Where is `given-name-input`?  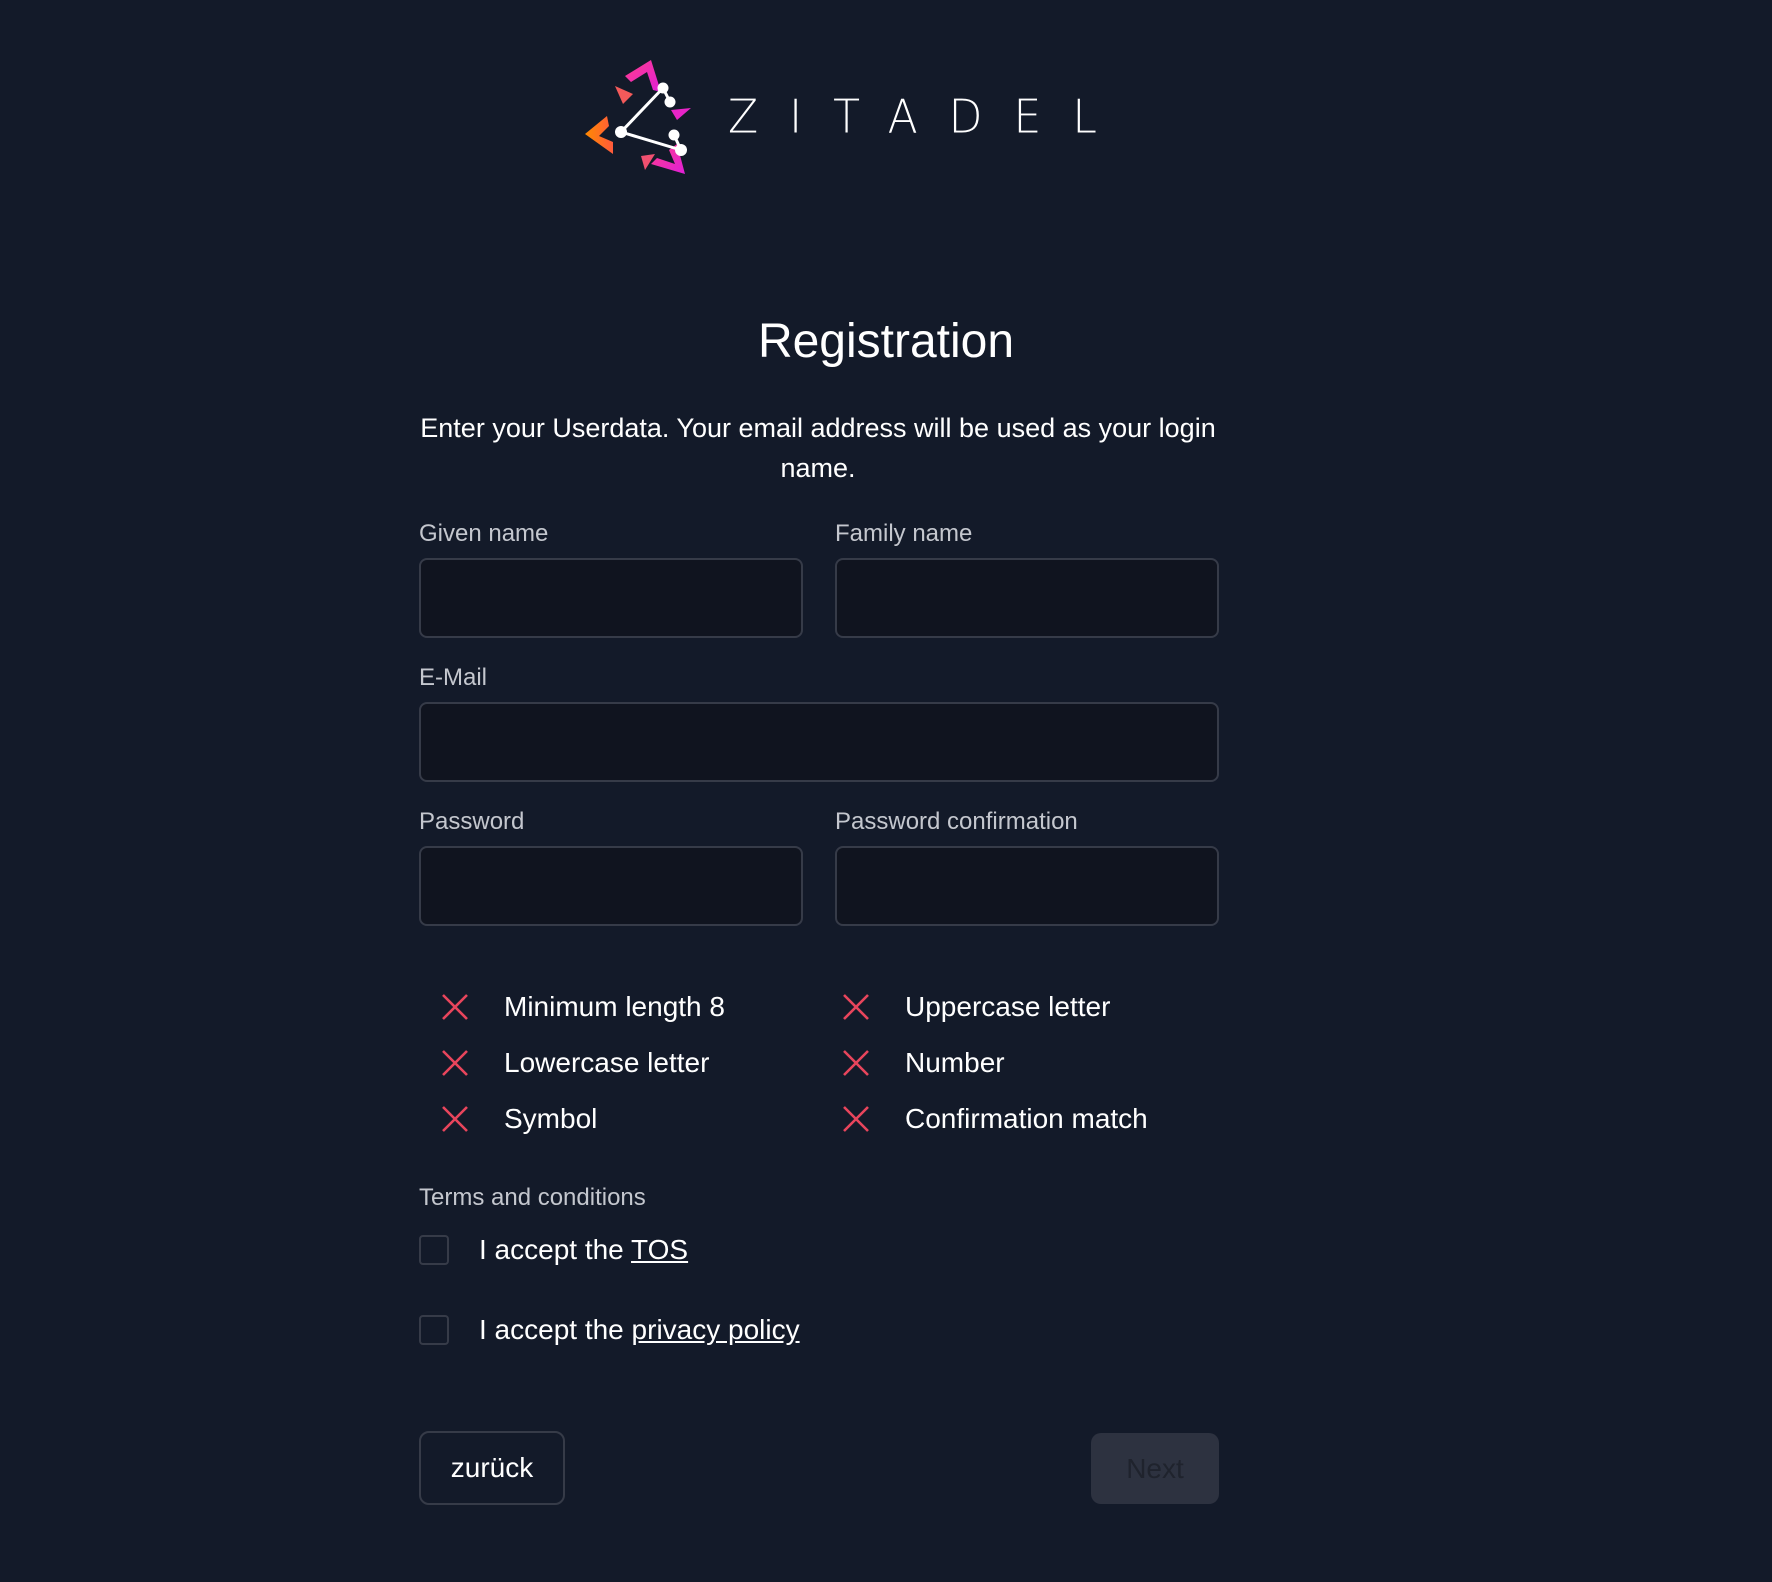 given-name-input is located at coordinates (611, 598).